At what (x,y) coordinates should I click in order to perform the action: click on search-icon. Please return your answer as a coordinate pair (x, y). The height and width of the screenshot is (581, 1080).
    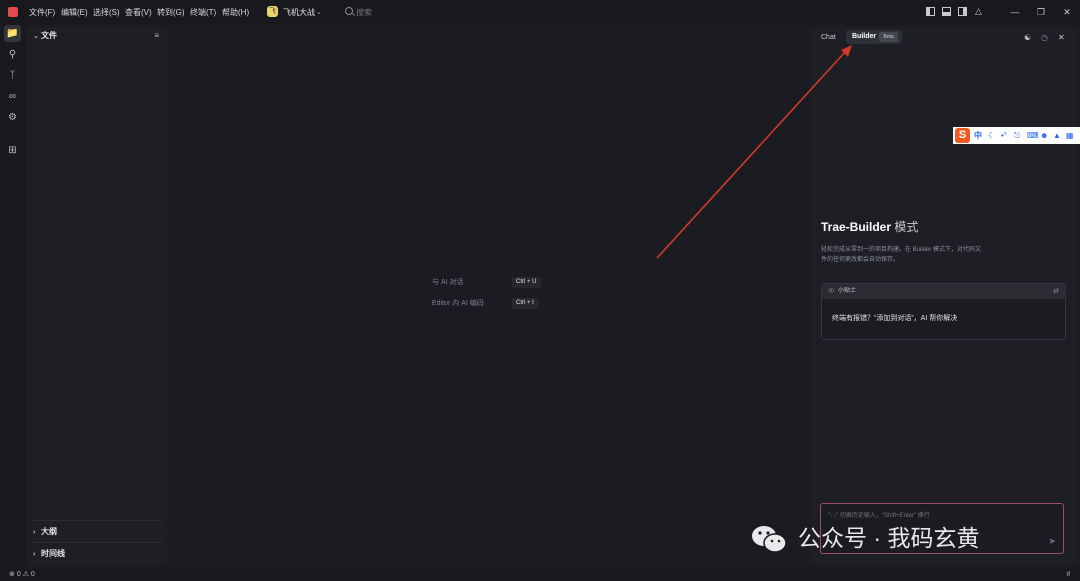
    Looking at the image, I should click on (349, 11).